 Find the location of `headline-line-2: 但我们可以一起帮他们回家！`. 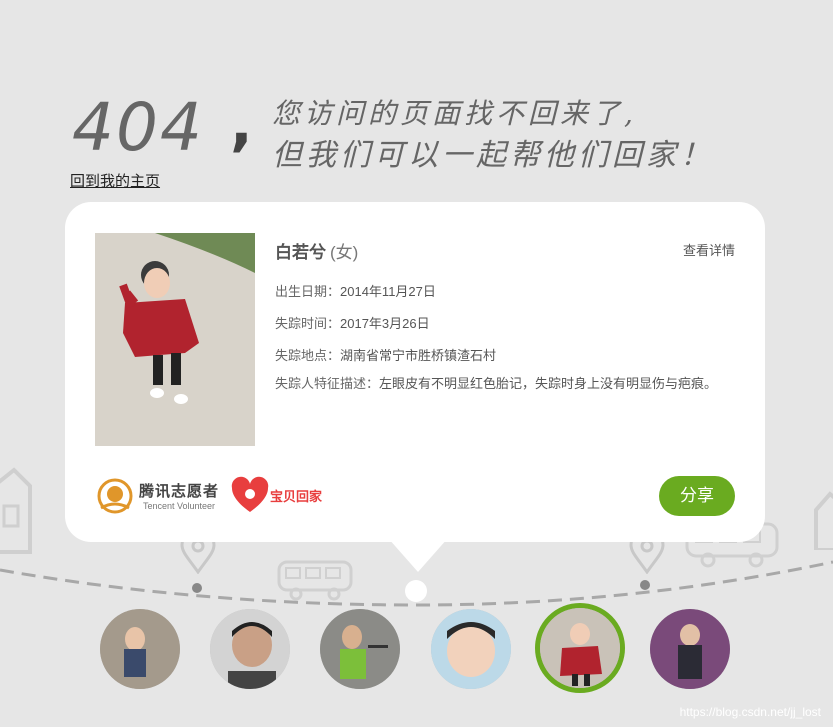

headline-line-2: 但我们可以一起帮他们回家！ is located at coordinates (493, 155).